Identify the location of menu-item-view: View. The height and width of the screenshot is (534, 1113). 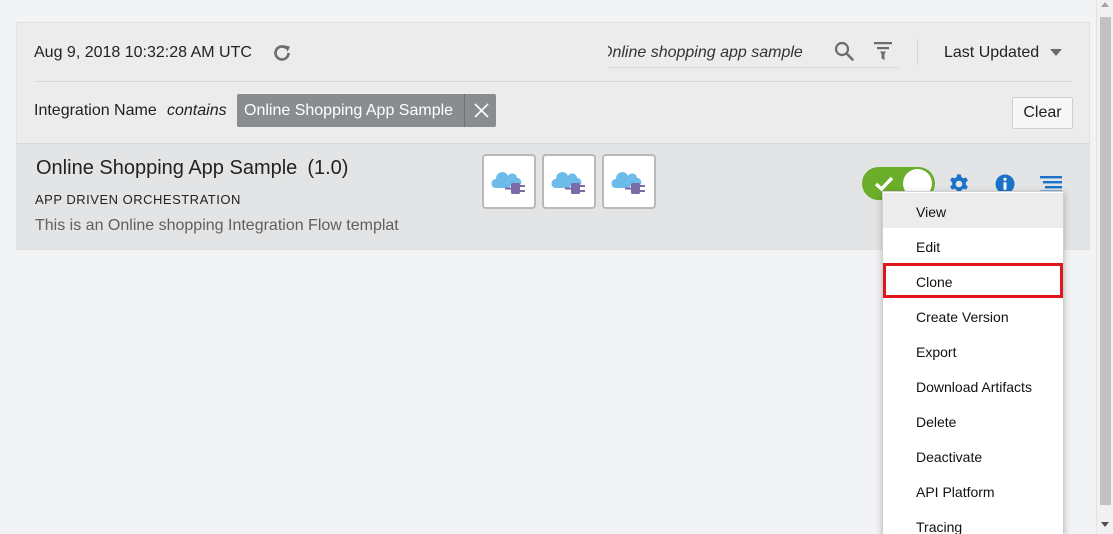
(973, 210).